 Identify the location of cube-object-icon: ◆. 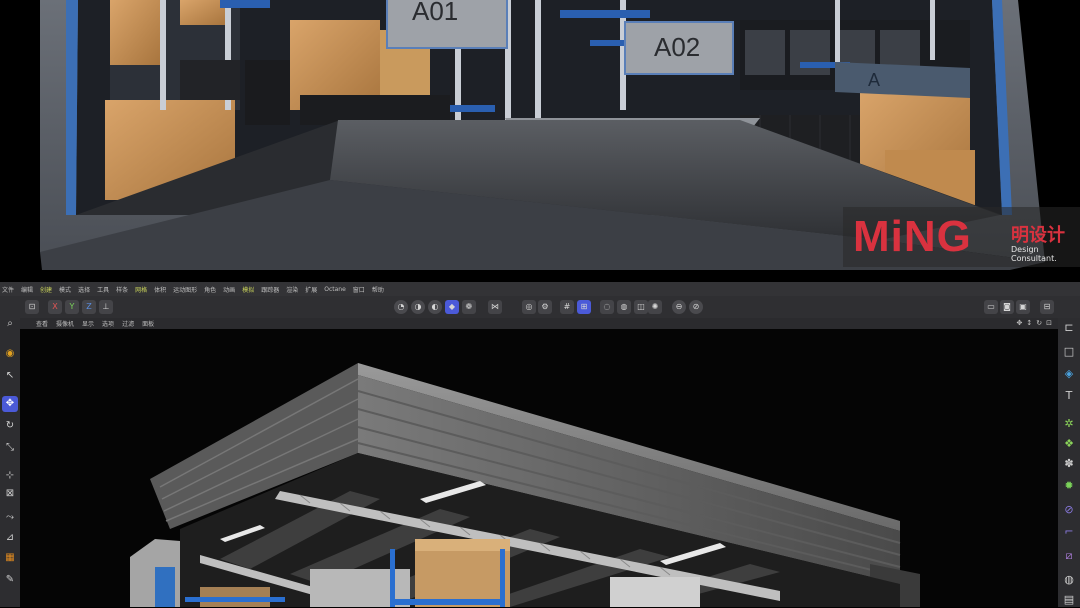
(452, 307).